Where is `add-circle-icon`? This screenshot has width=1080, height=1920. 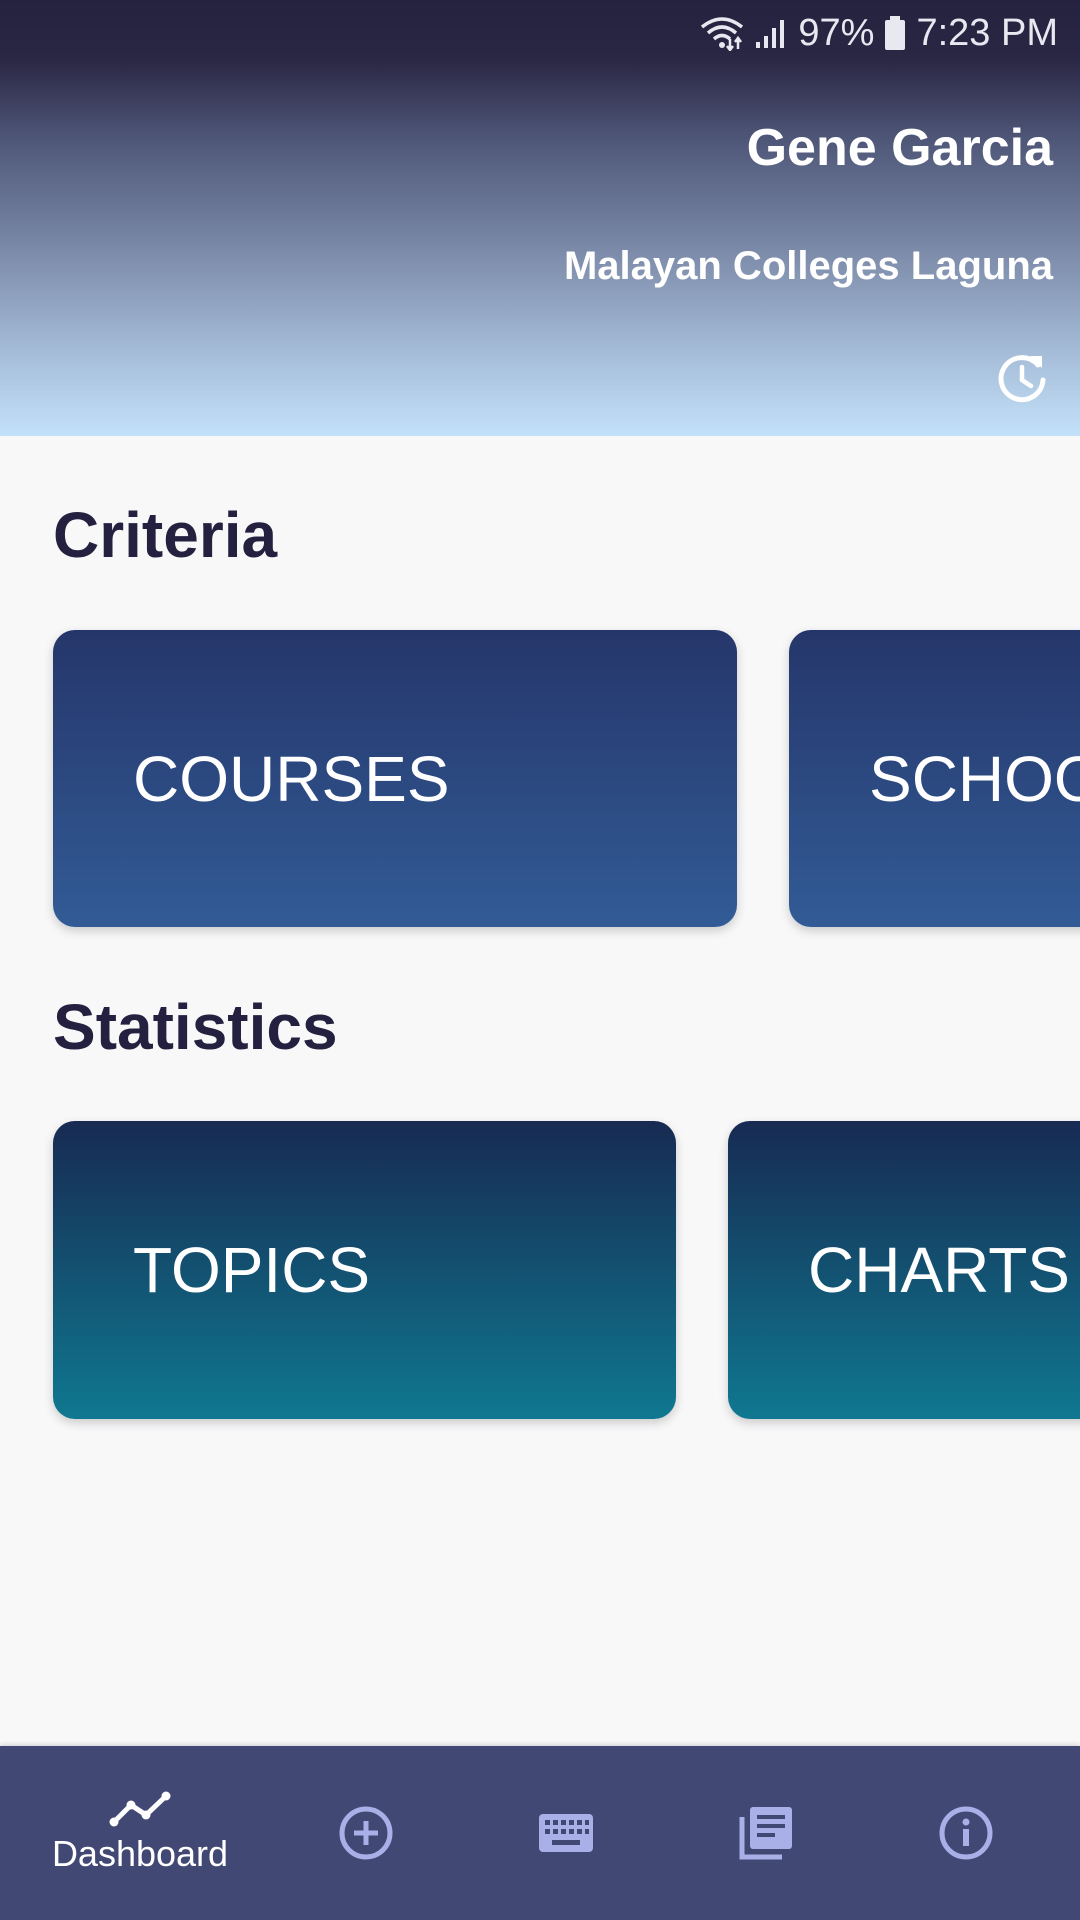
add-circle-icon is located at coordinates (366, 1833).